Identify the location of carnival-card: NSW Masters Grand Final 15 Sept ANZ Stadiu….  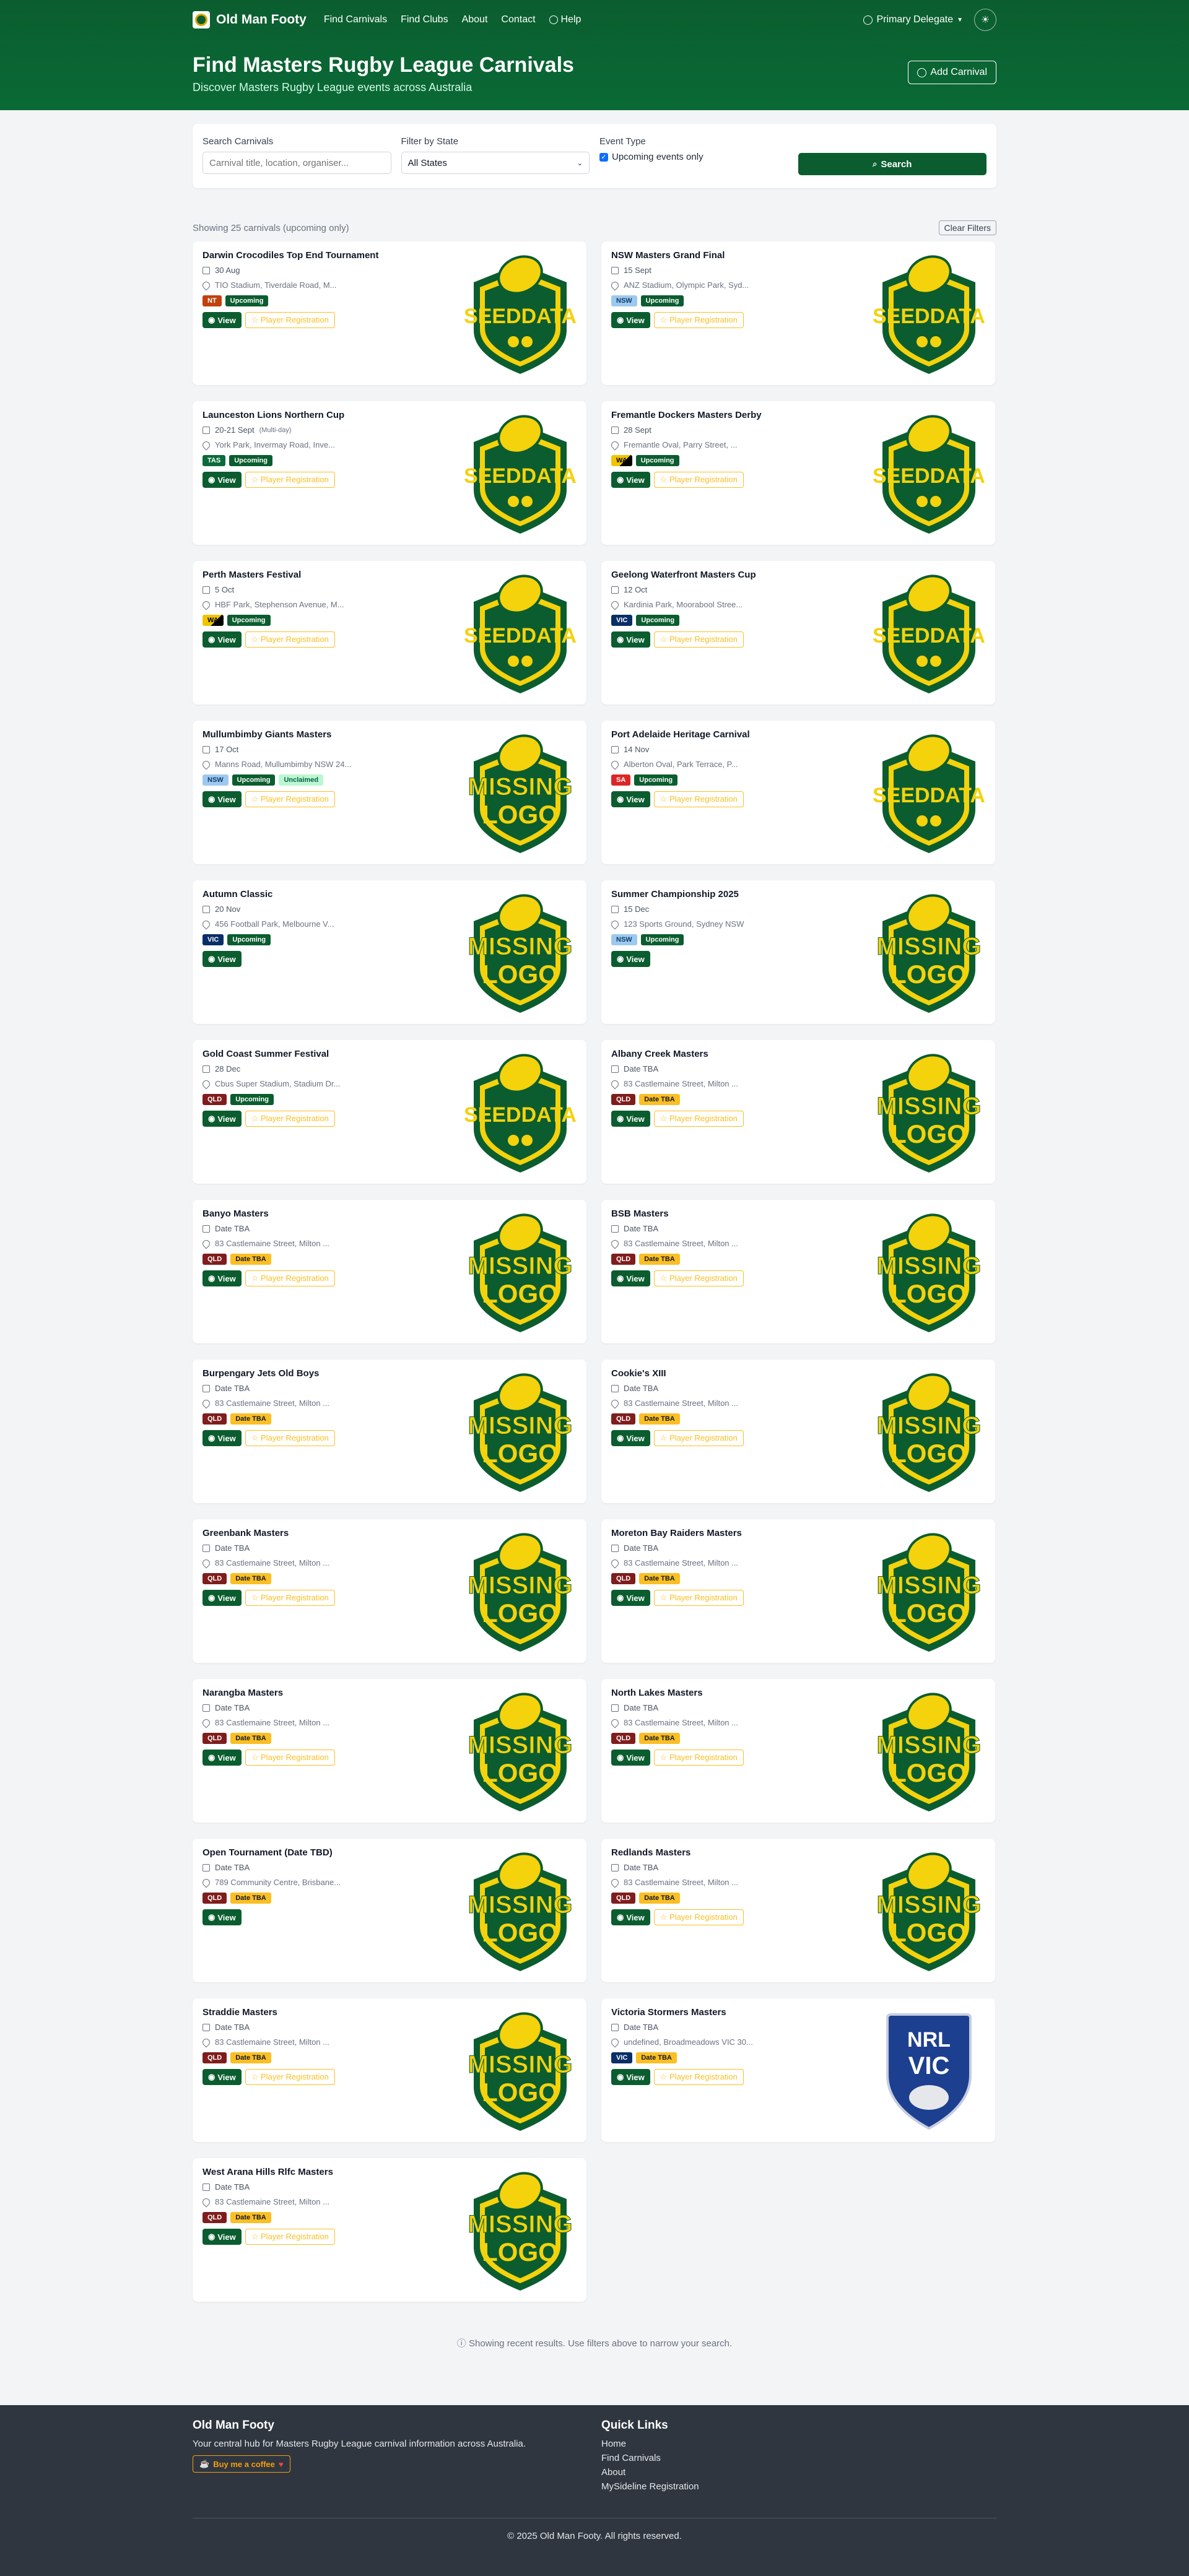
(798, 313).